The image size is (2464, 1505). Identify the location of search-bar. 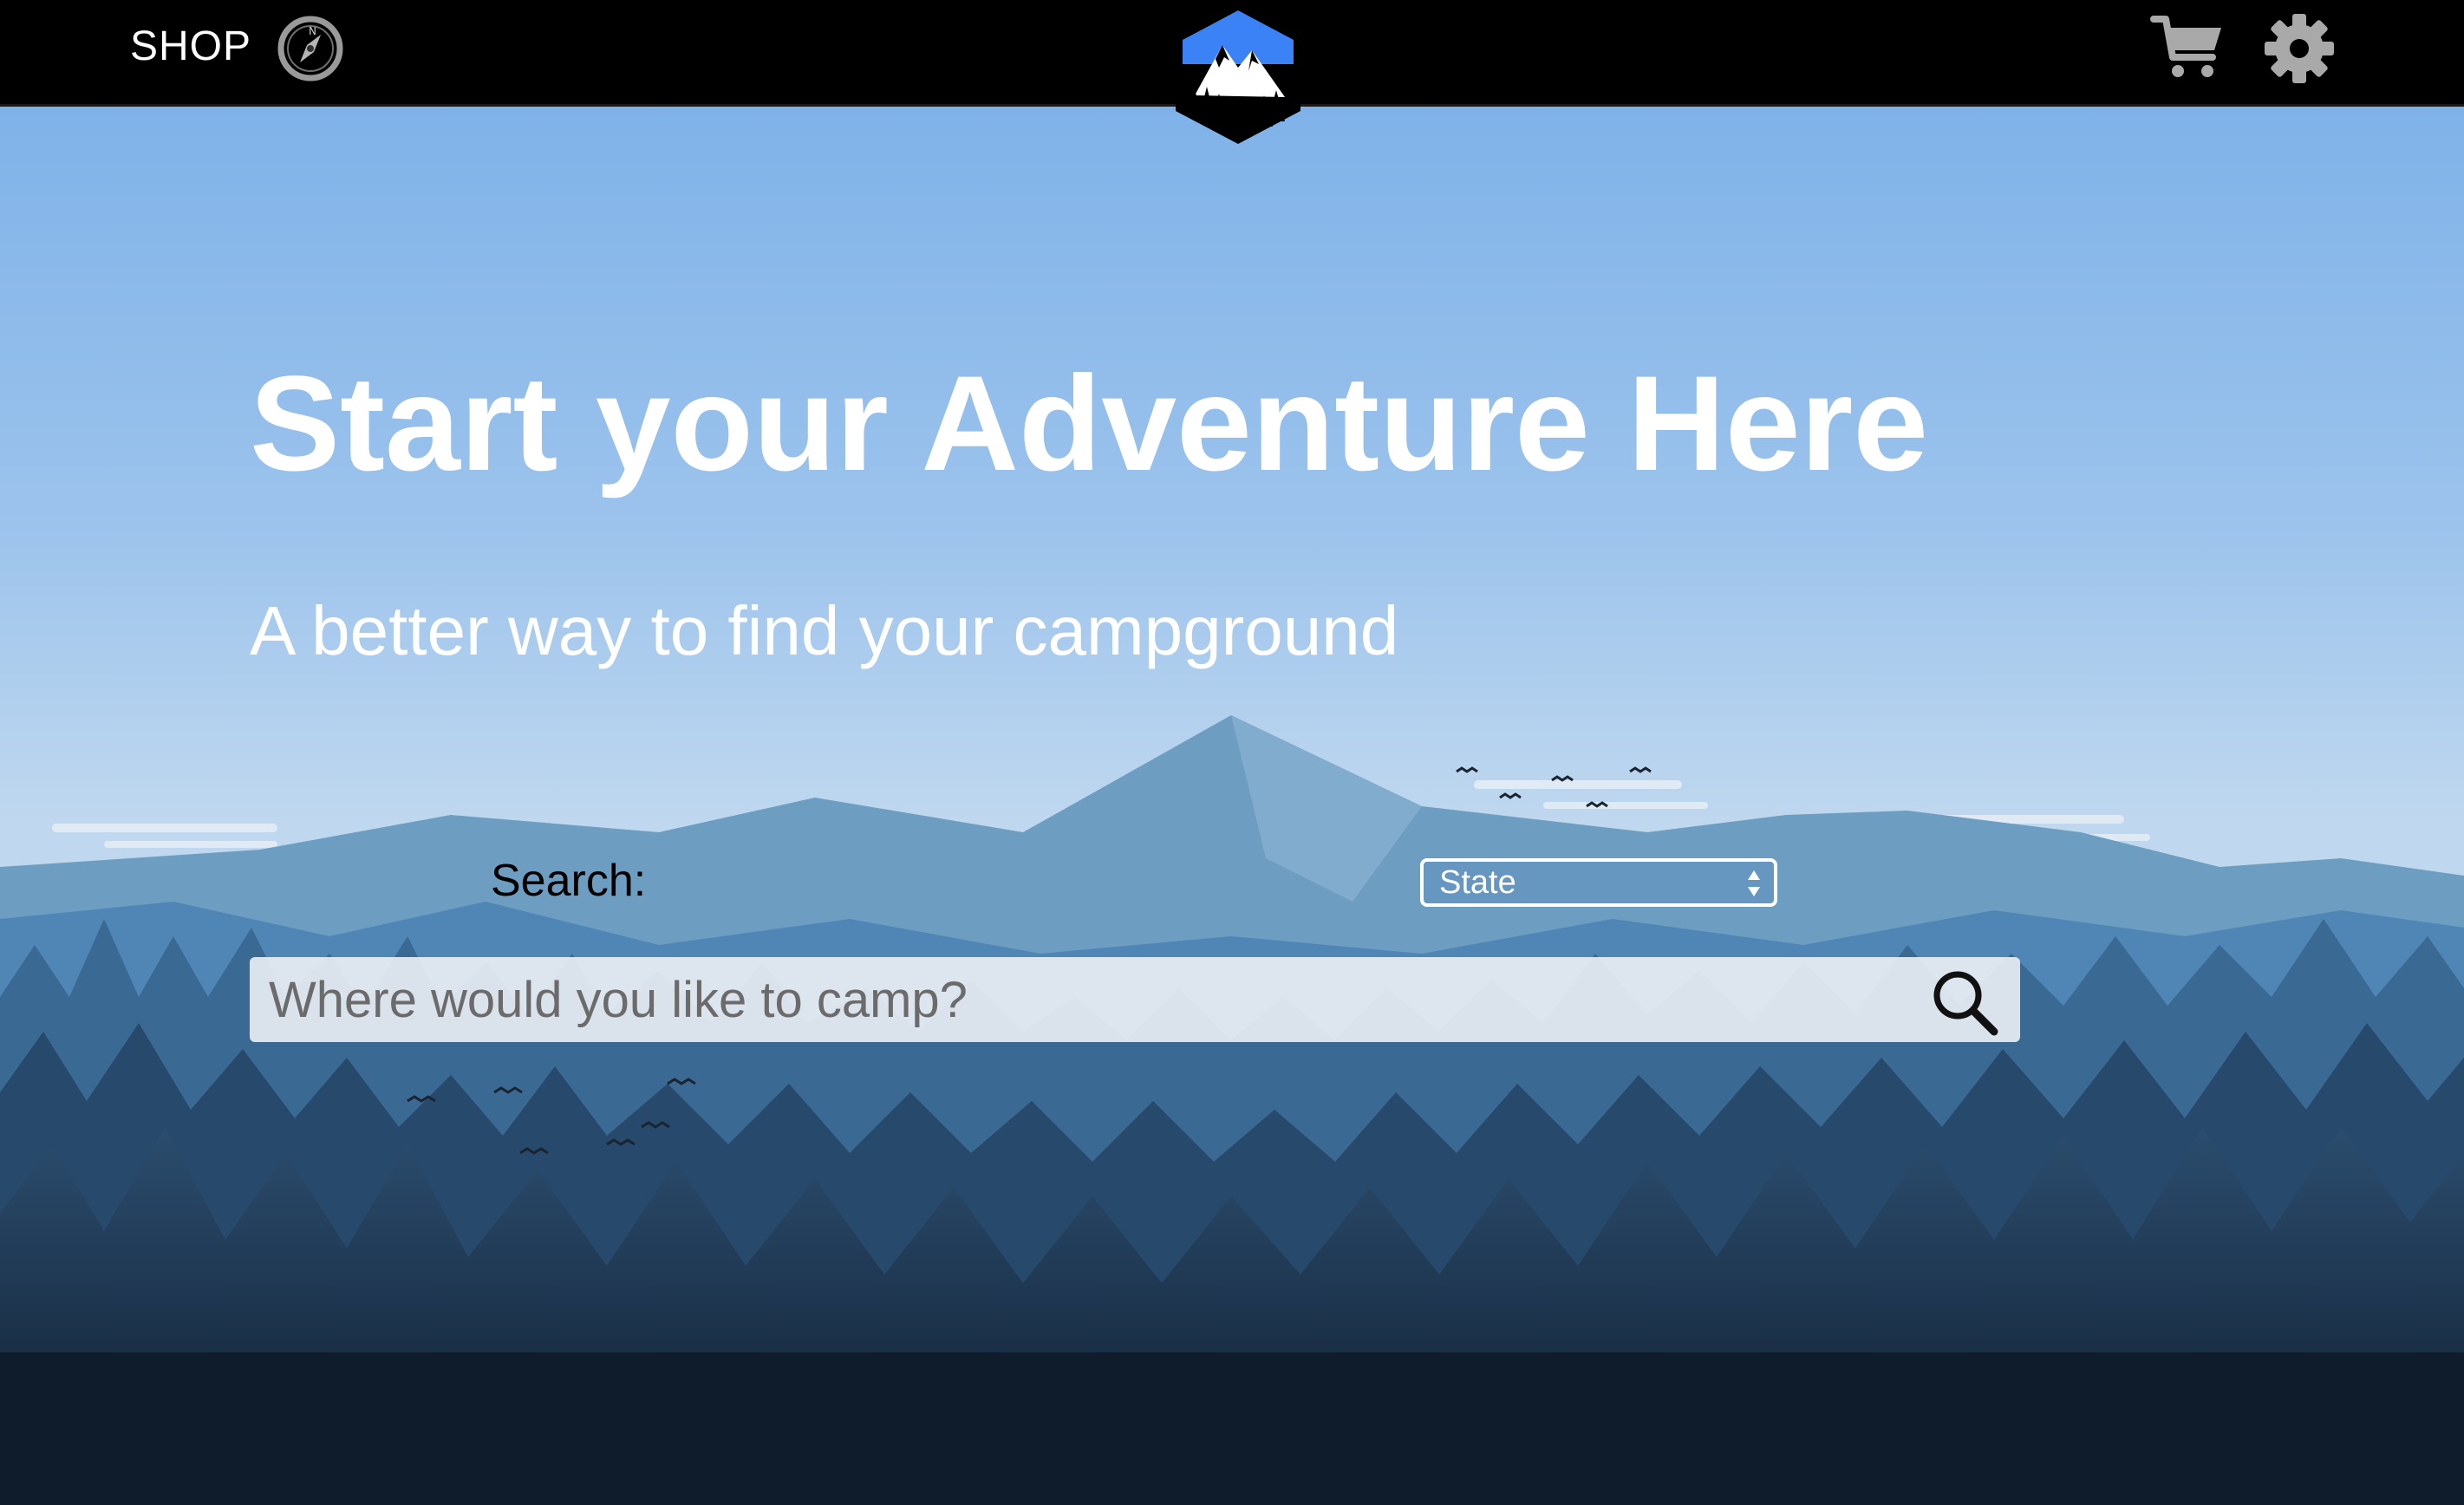
(1135, 1000).